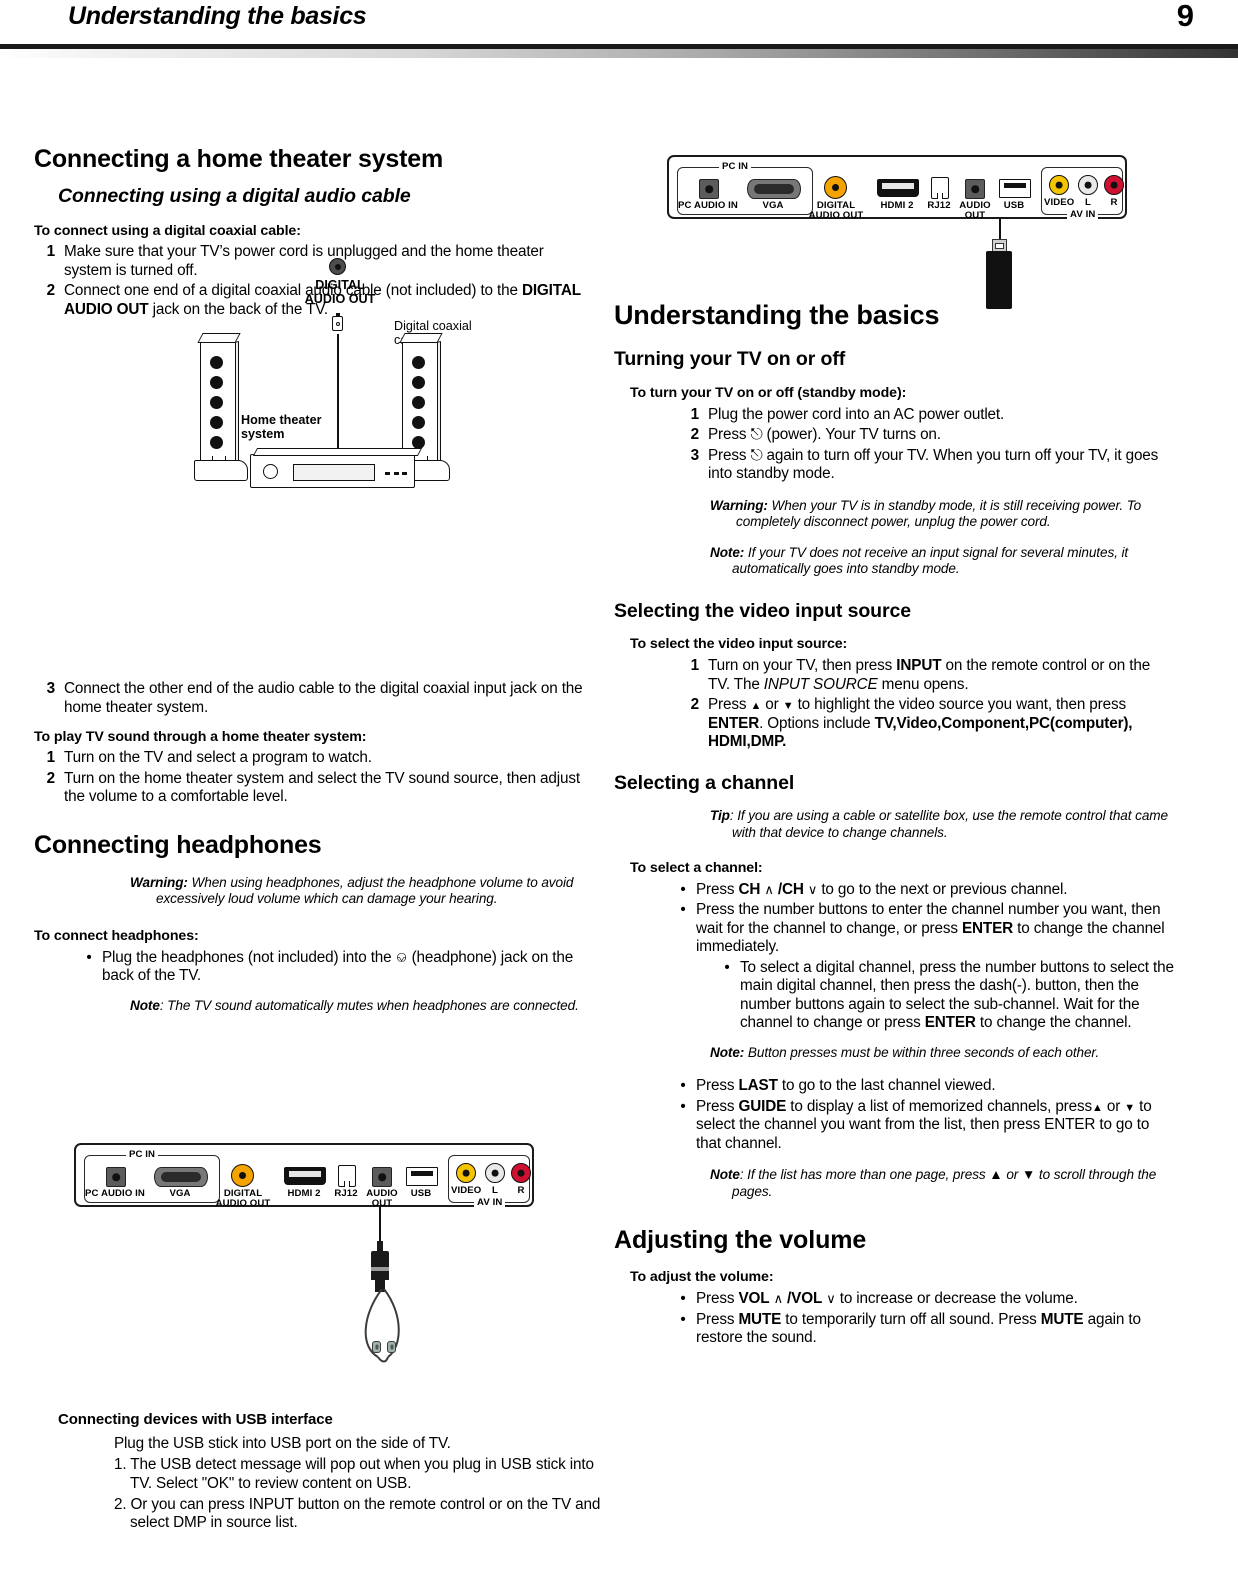  What do you see at coordinates (758, 1086) in the screenshot?
I see `last-button-emphasis: LAST` at bounding box center [758, 1086].